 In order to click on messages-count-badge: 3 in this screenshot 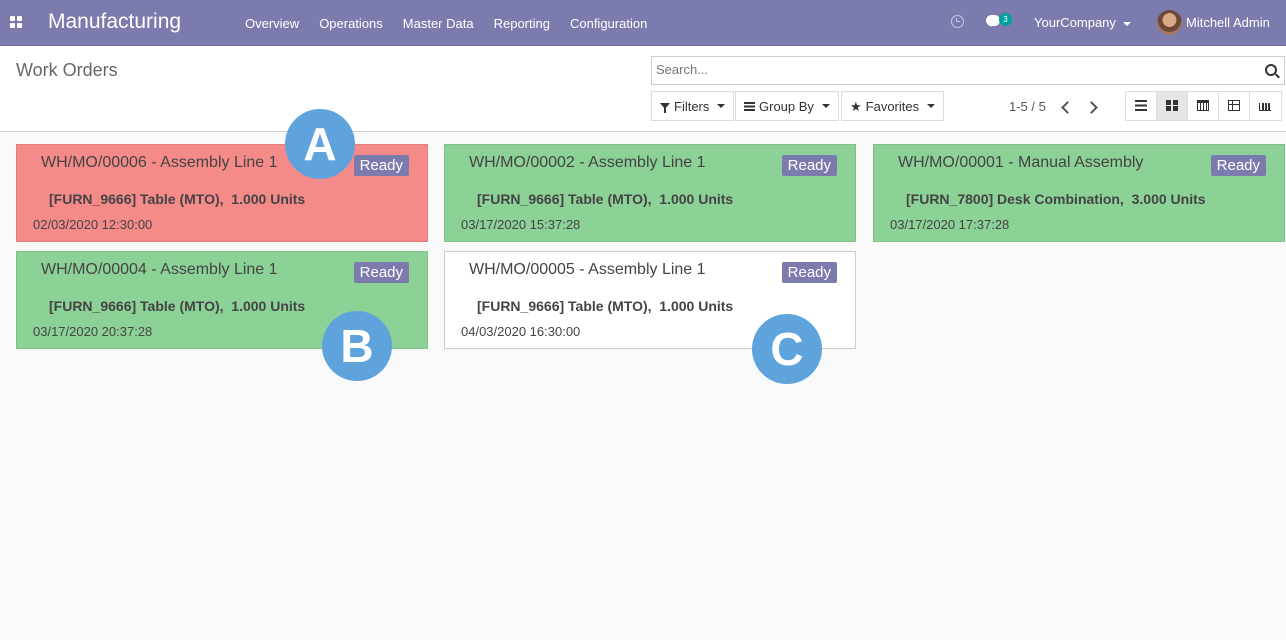, I will do `click(1005, 19)`.